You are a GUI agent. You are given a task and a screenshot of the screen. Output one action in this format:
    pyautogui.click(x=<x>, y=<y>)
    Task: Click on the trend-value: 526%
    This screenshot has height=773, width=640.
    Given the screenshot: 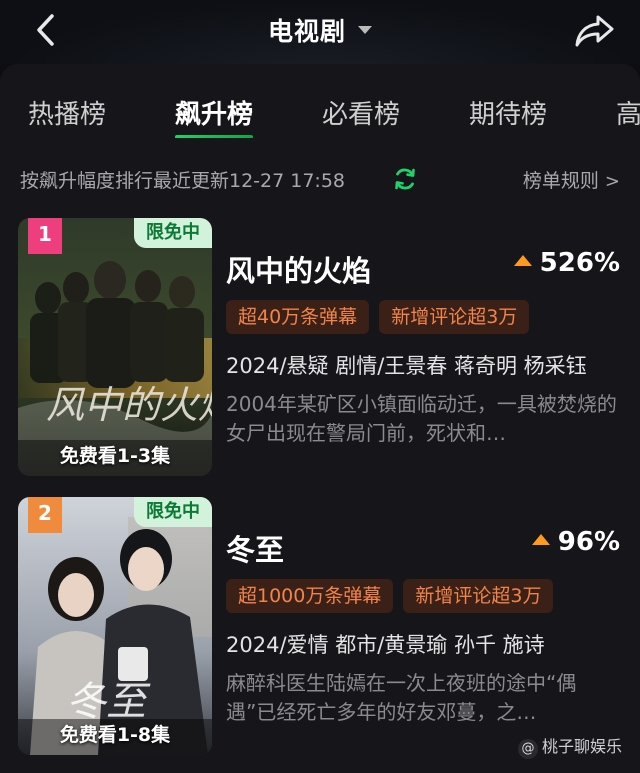 What is the action you would take?
    pyautogui.click(x=579, y=263)
    